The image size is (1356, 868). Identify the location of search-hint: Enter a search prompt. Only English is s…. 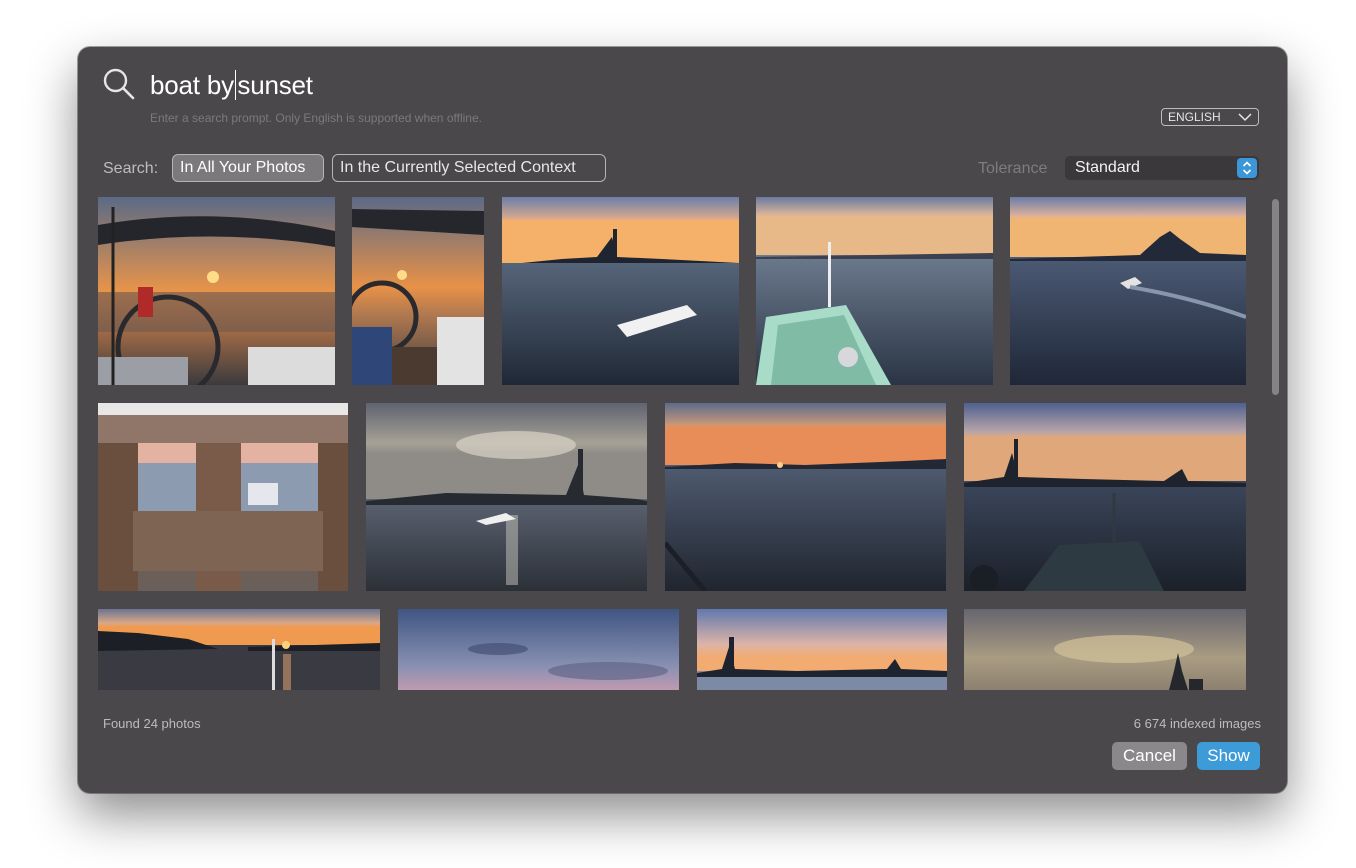
(316, 118).